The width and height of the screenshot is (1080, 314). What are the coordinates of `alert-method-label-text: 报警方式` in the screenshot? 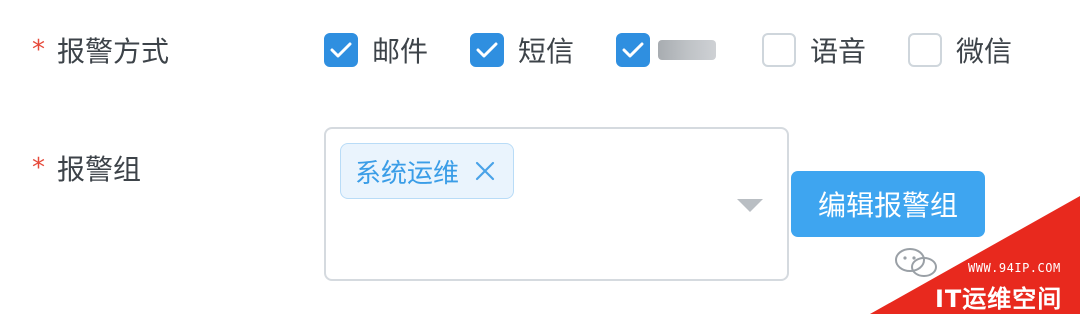 It's located at (113, 51).